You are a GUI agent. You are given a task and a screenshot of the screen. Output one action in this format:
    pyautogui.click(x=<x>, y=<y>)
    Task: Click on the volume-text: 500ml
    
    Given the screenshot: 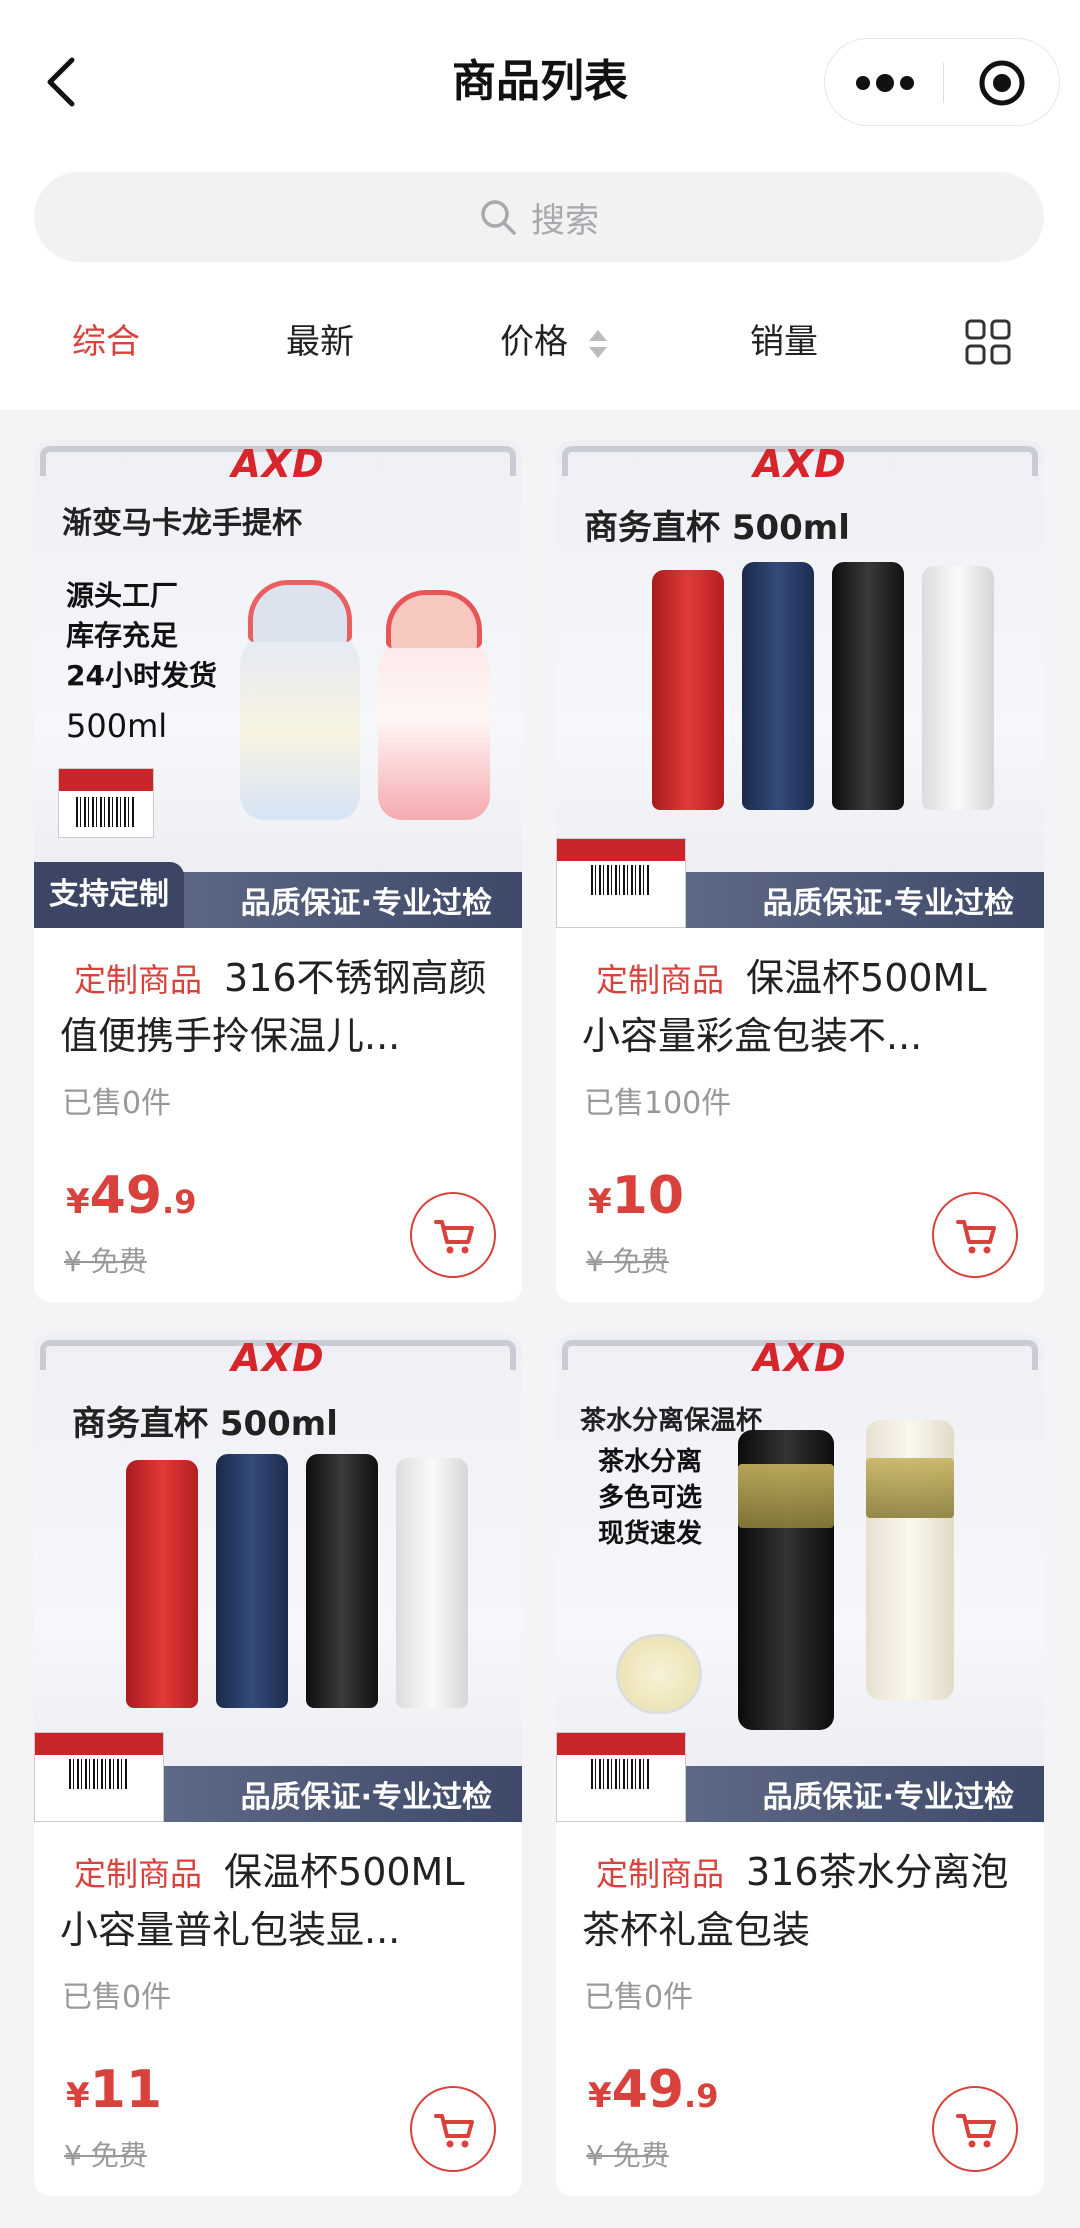 What is the action you would take?
    pyautogui.click(x=117, y=726)
    